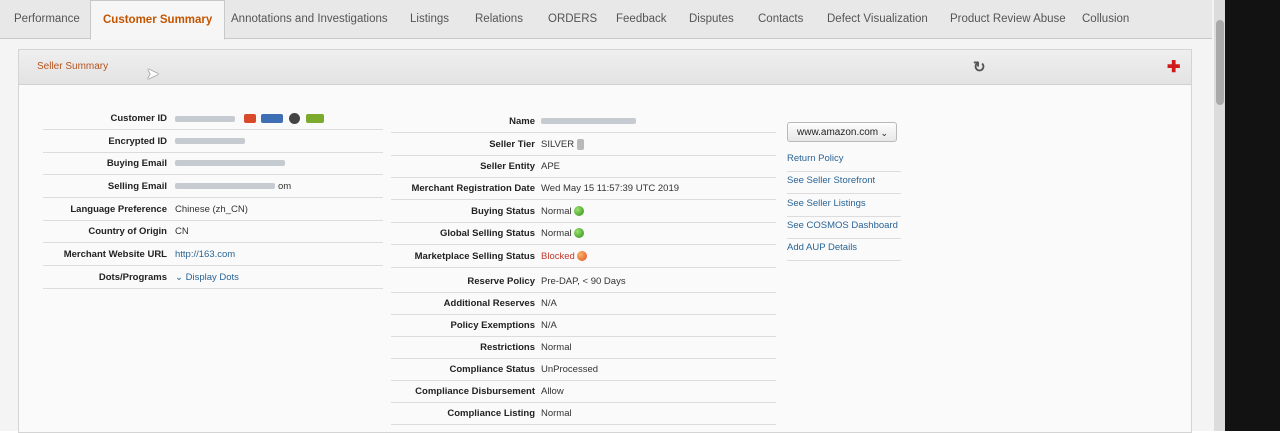  What do you see at coordinates (590, 121) in the screenshot?
I see `name-value` at bounding box center [590, 121].